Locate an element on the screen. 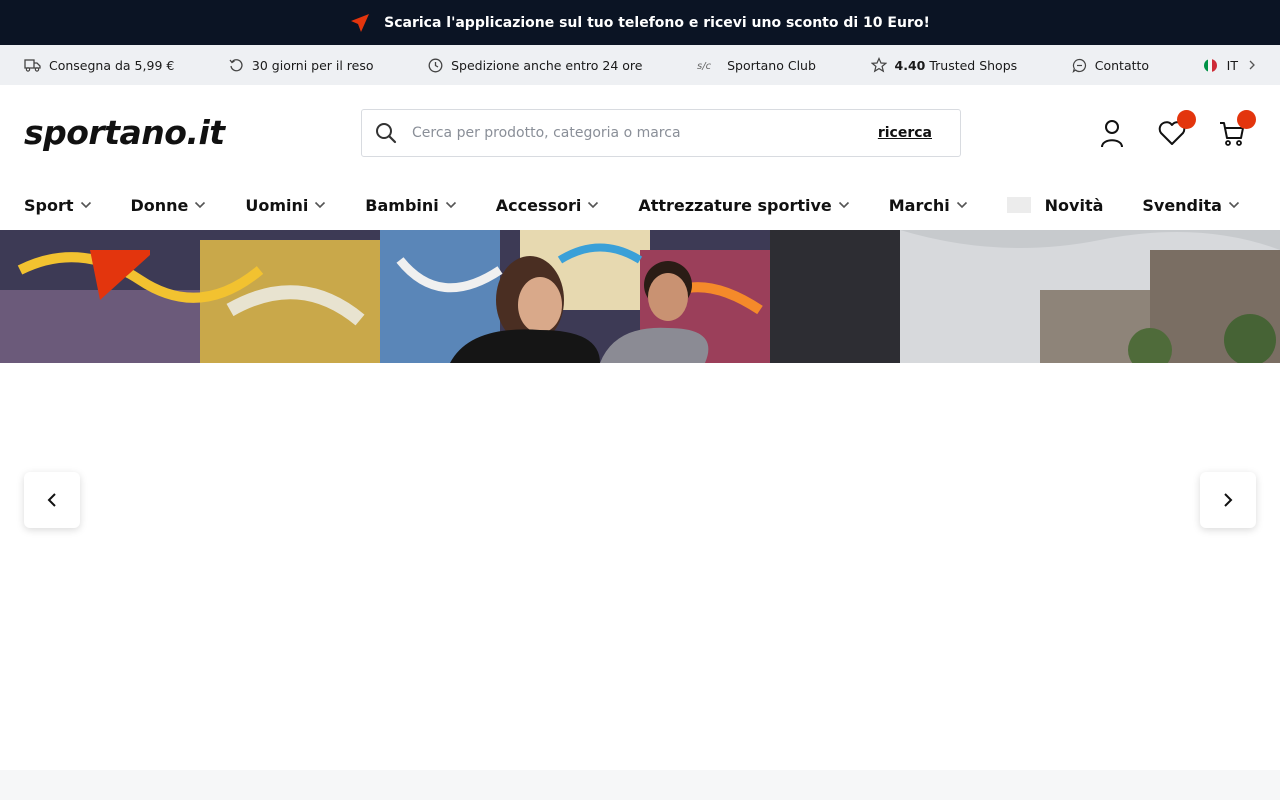  nav-item-bambini: Bambini is located at coordinates (410, 205).